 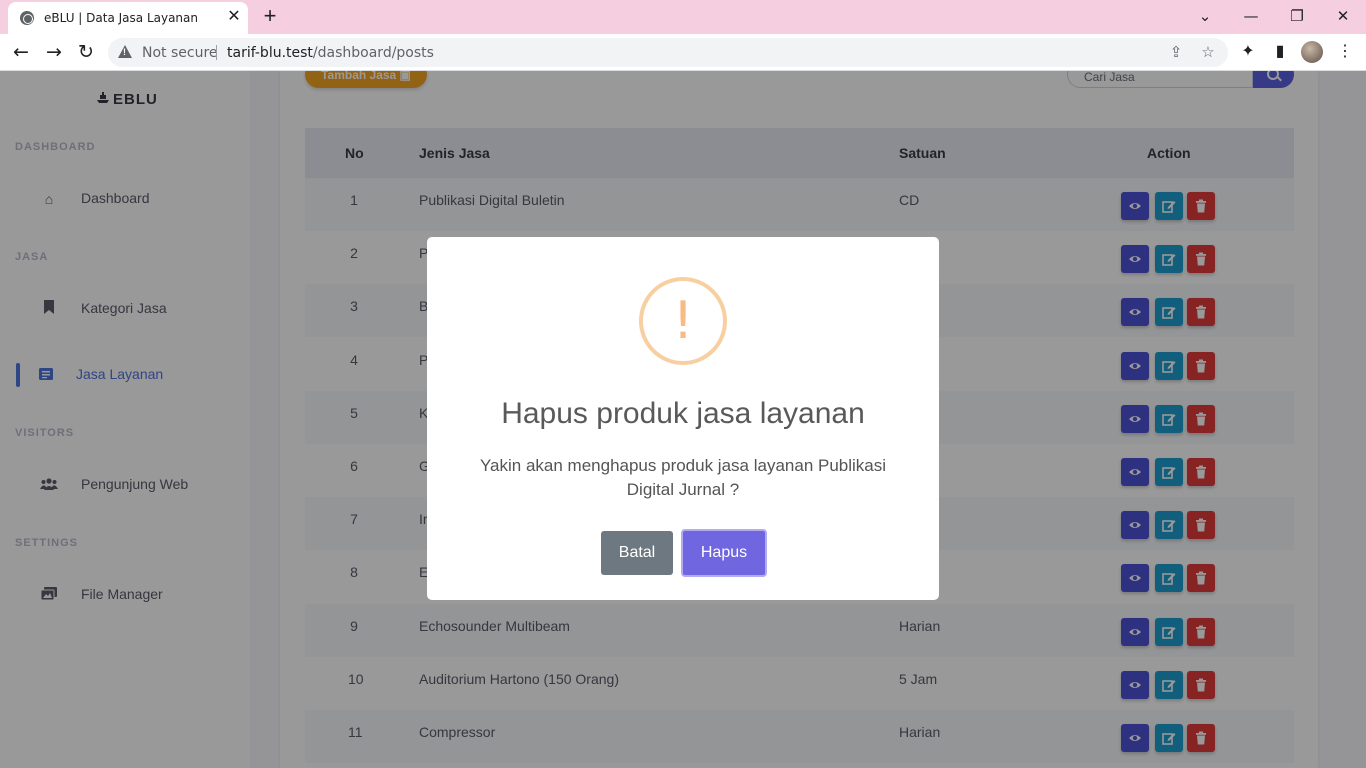 What do you see at coordinates (27, 18) in the screenshot?
I see `globe-icon` at bounding box center [27, 18].